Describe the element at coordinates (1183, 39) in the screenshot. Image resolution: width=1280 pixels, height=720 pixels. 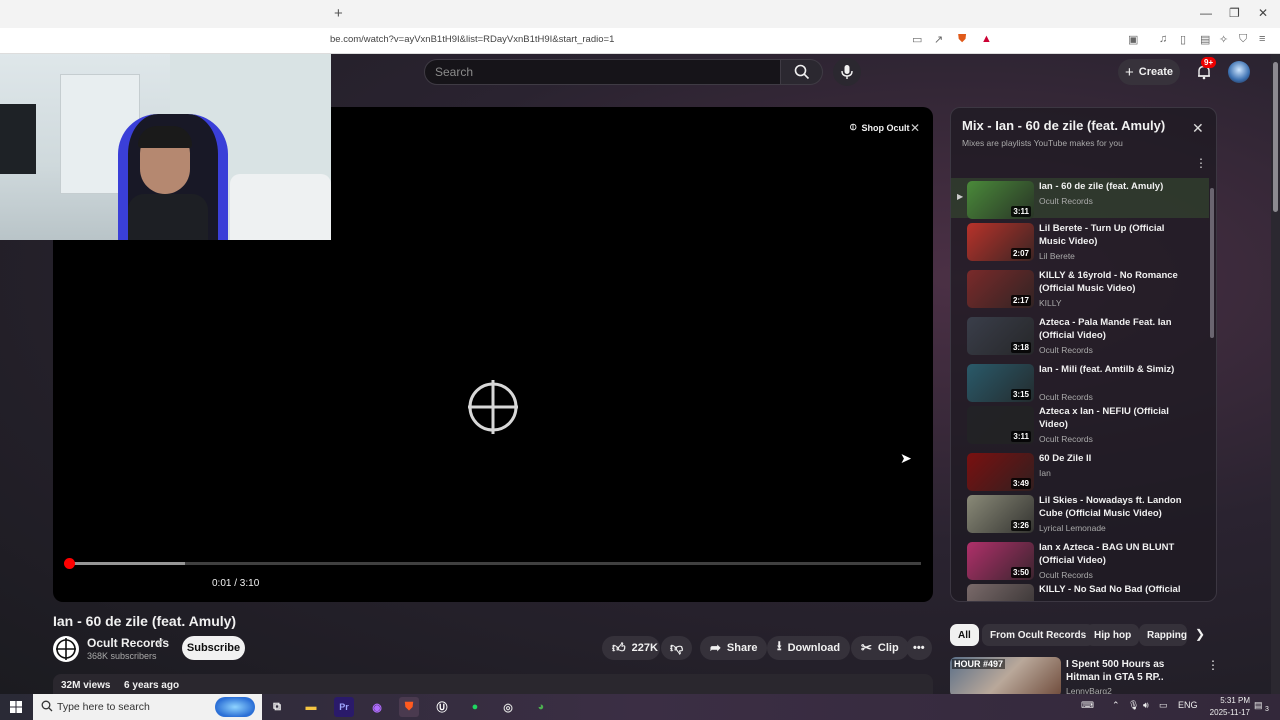
I see `reader-icon: ▯` at that location.